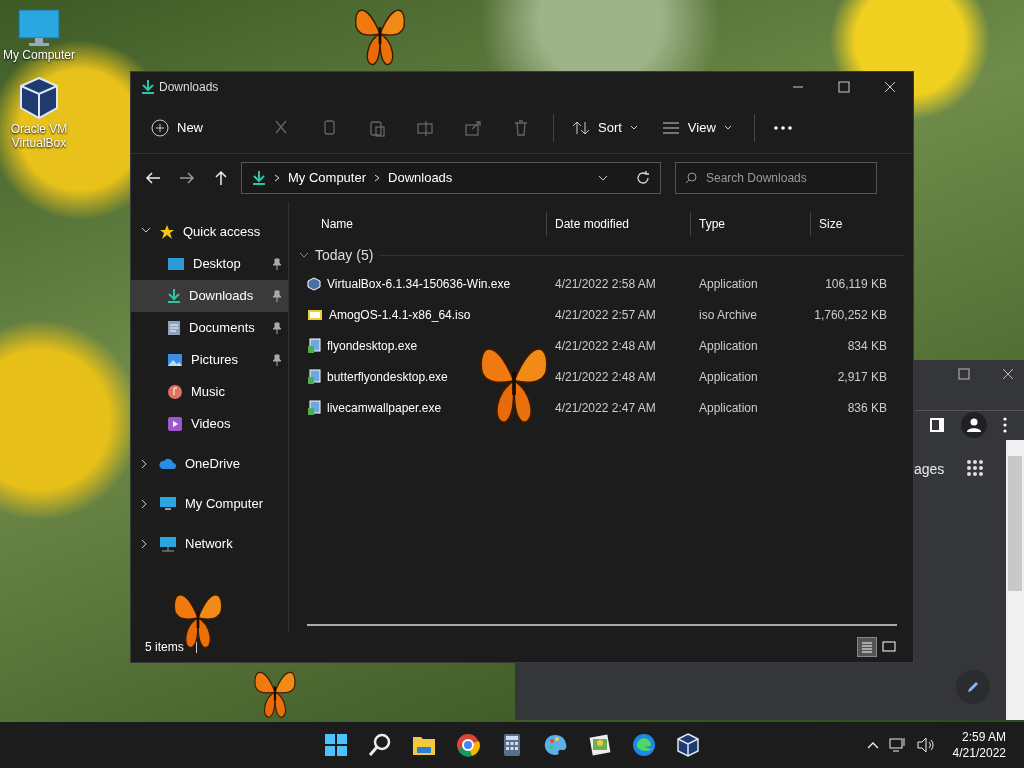  What do you see at coordinates (175, 392) in the screenshot?
I see `music-icon` at bounding box center [175, 392].